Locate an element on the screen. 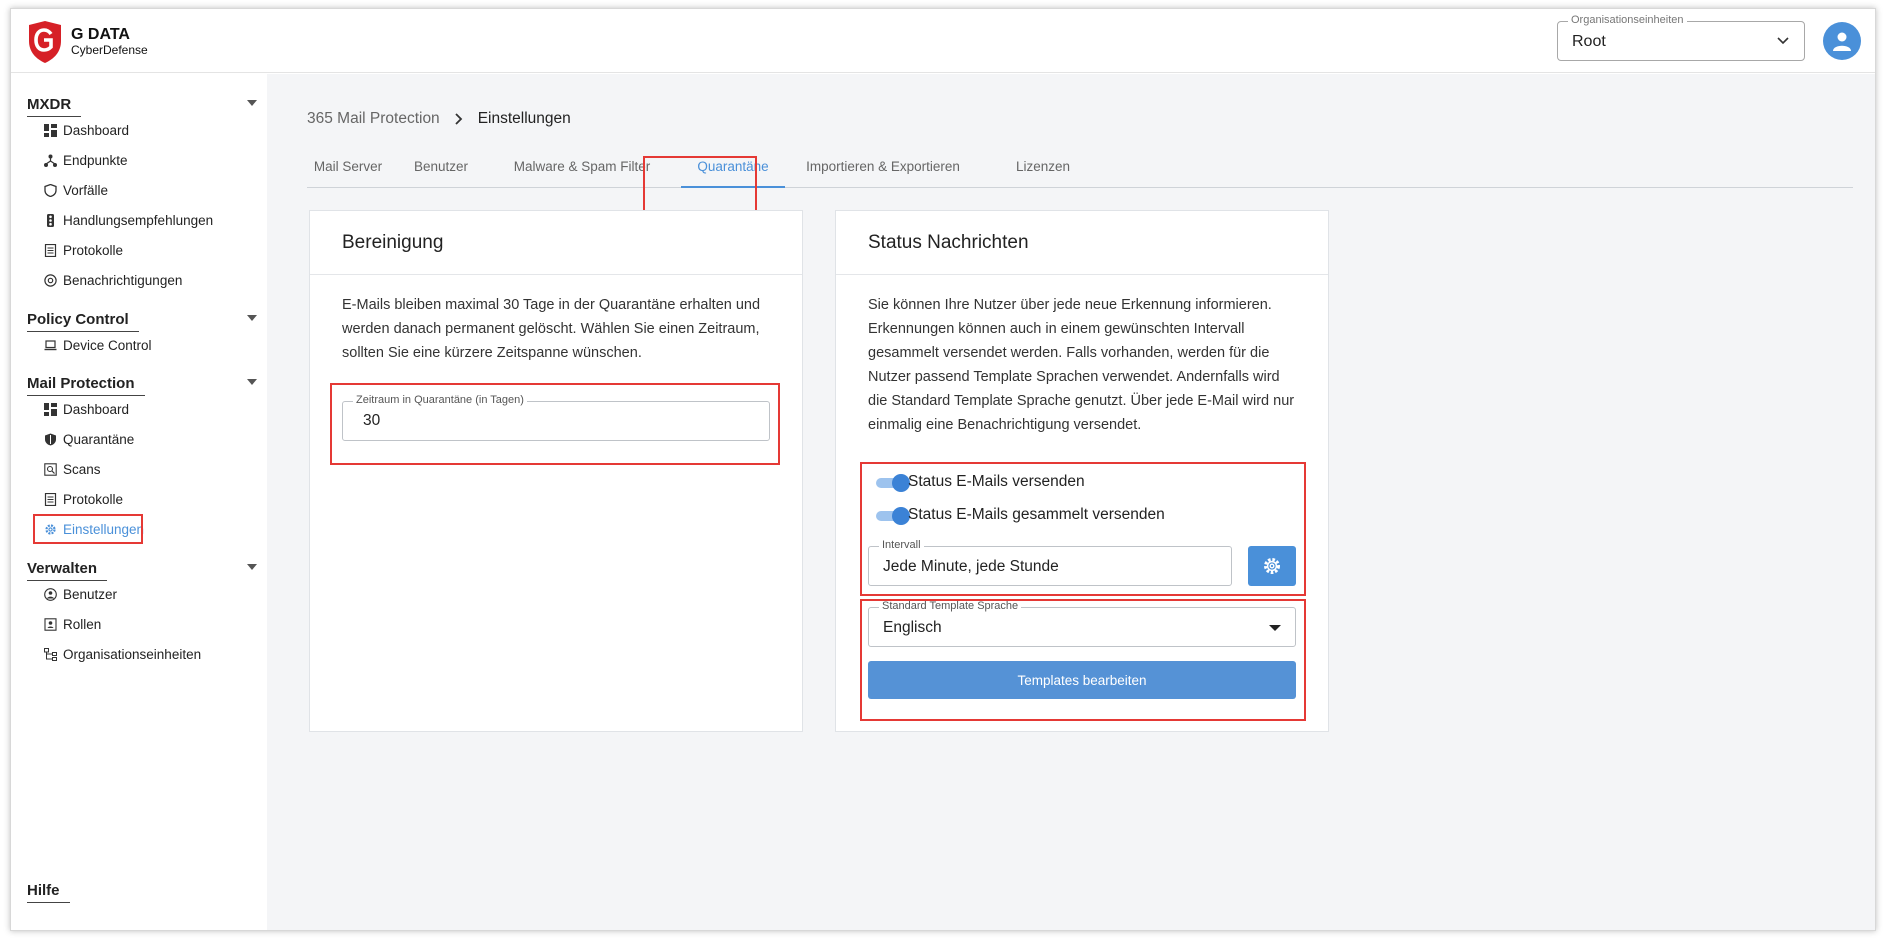 This screenshot has width=1886, height=939. sidebar-item-quarantaene: Quarantäne is located at coordinates (89, 439).